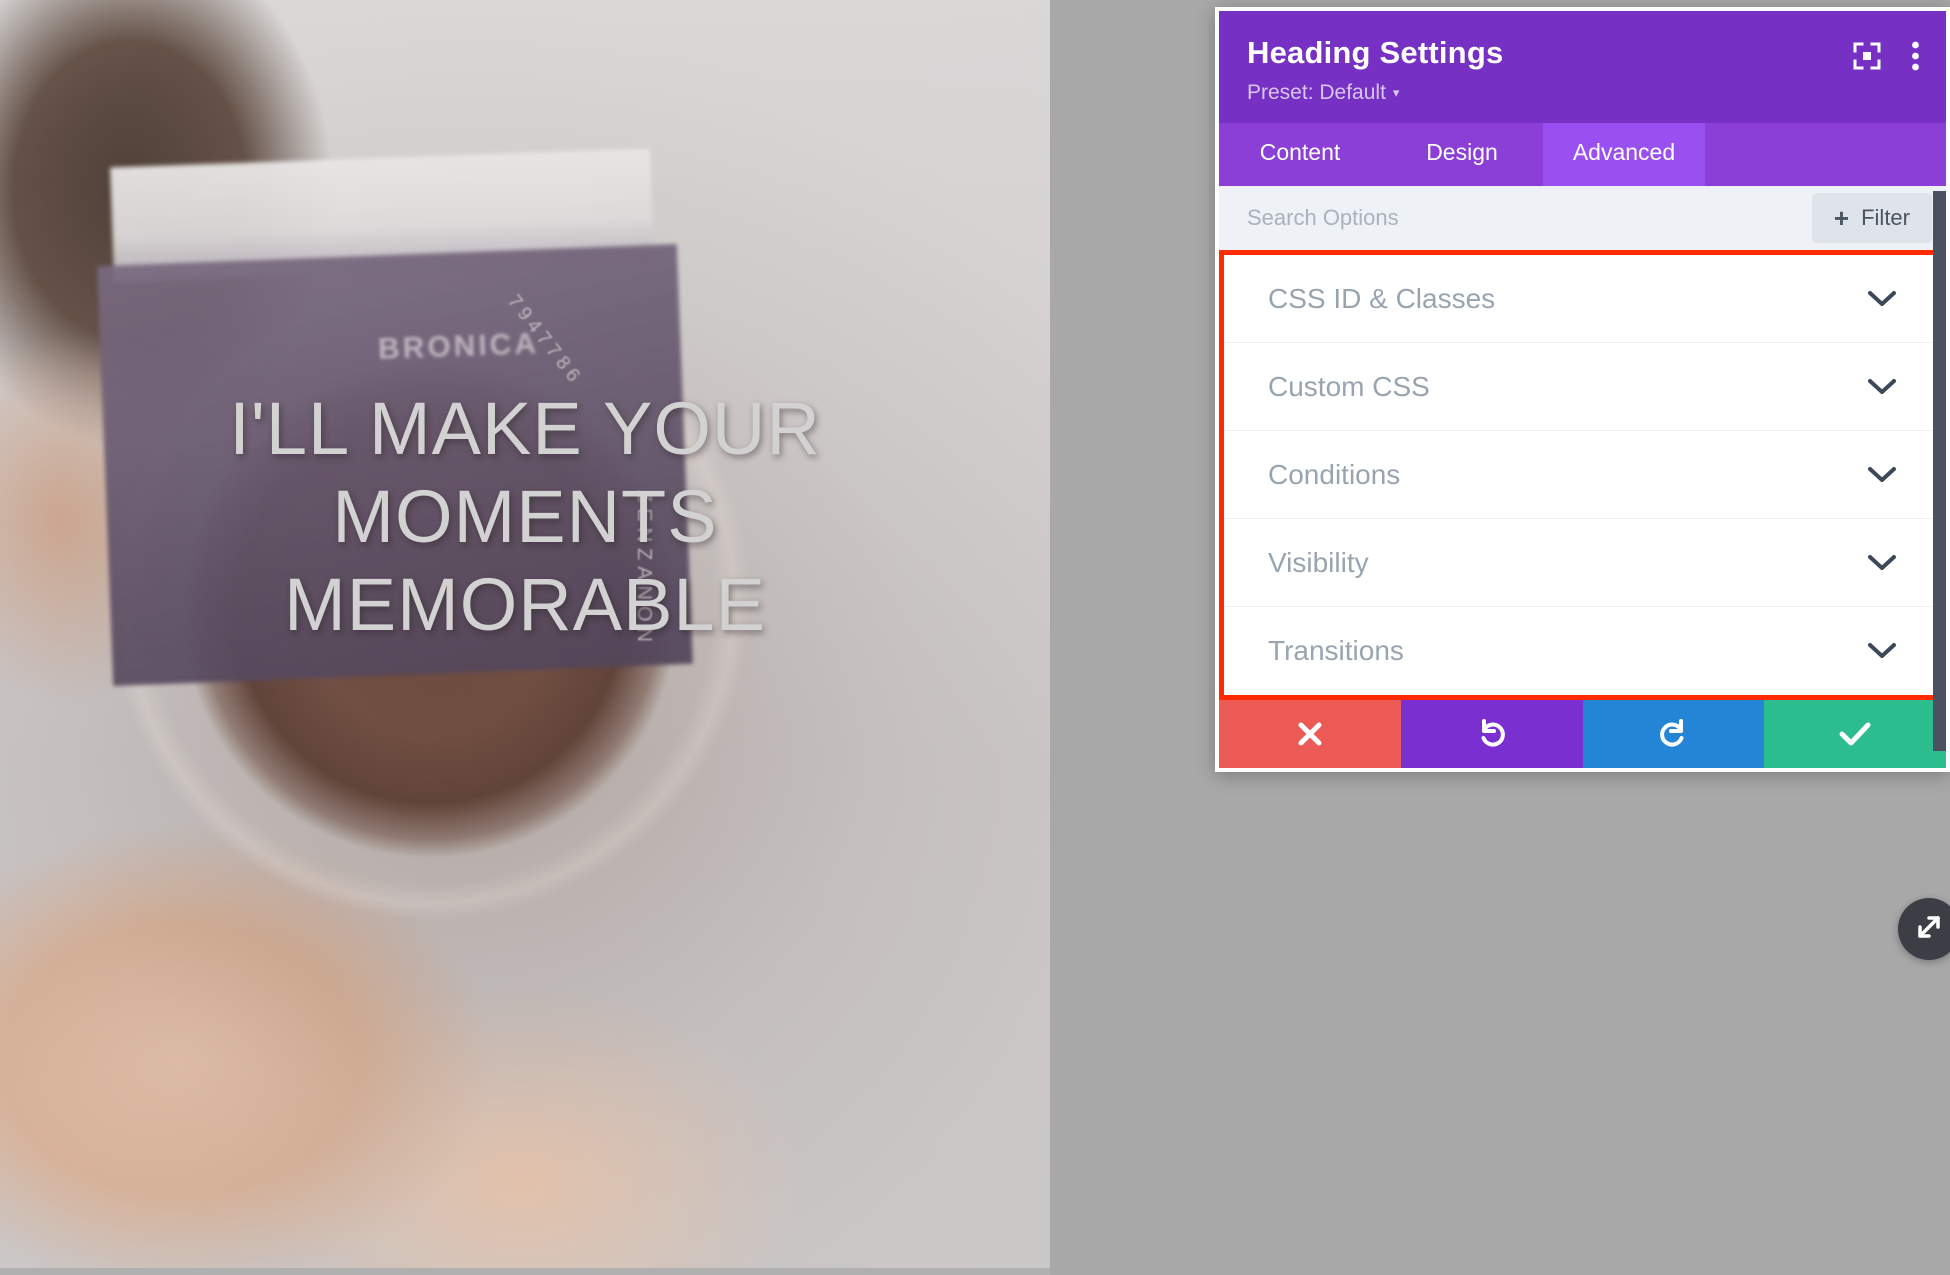  What do you see at coordinates (1825, 154) in the screenshot?
I see `tab-bar-spacer` at bounding box center [1825, 154].